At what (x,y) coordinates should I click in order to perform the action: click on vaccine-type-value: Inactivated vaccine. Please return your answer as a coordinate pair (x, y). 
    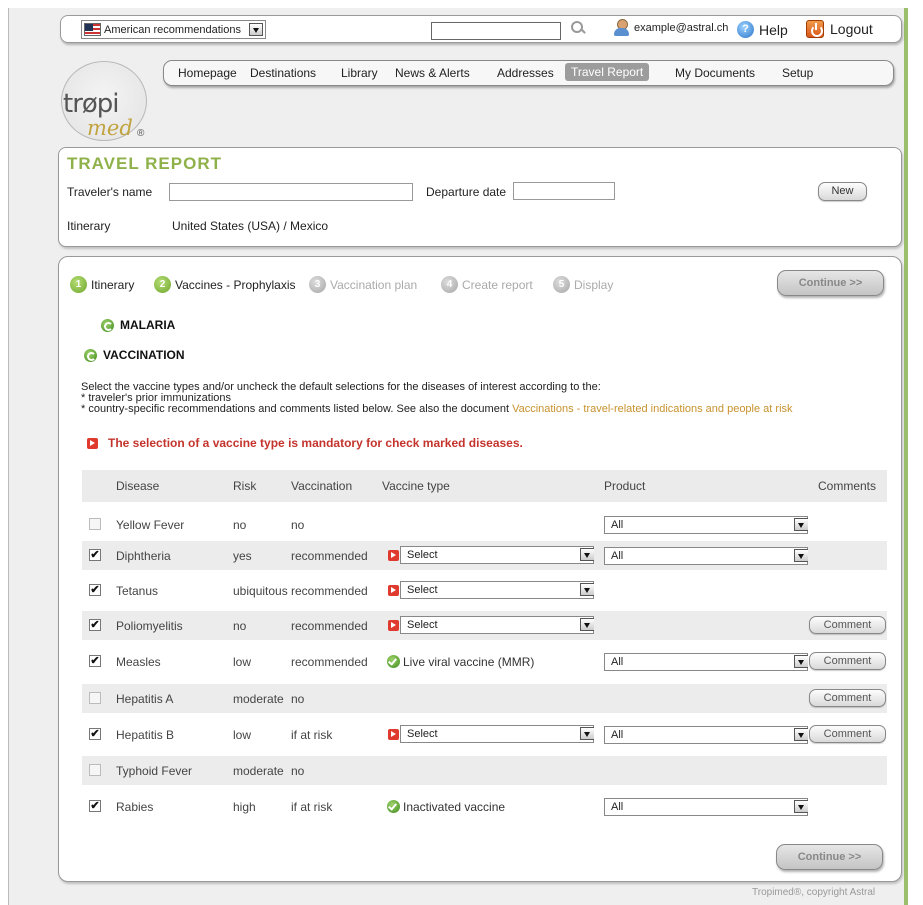
    Looking at the image, I should click on (454, 807).